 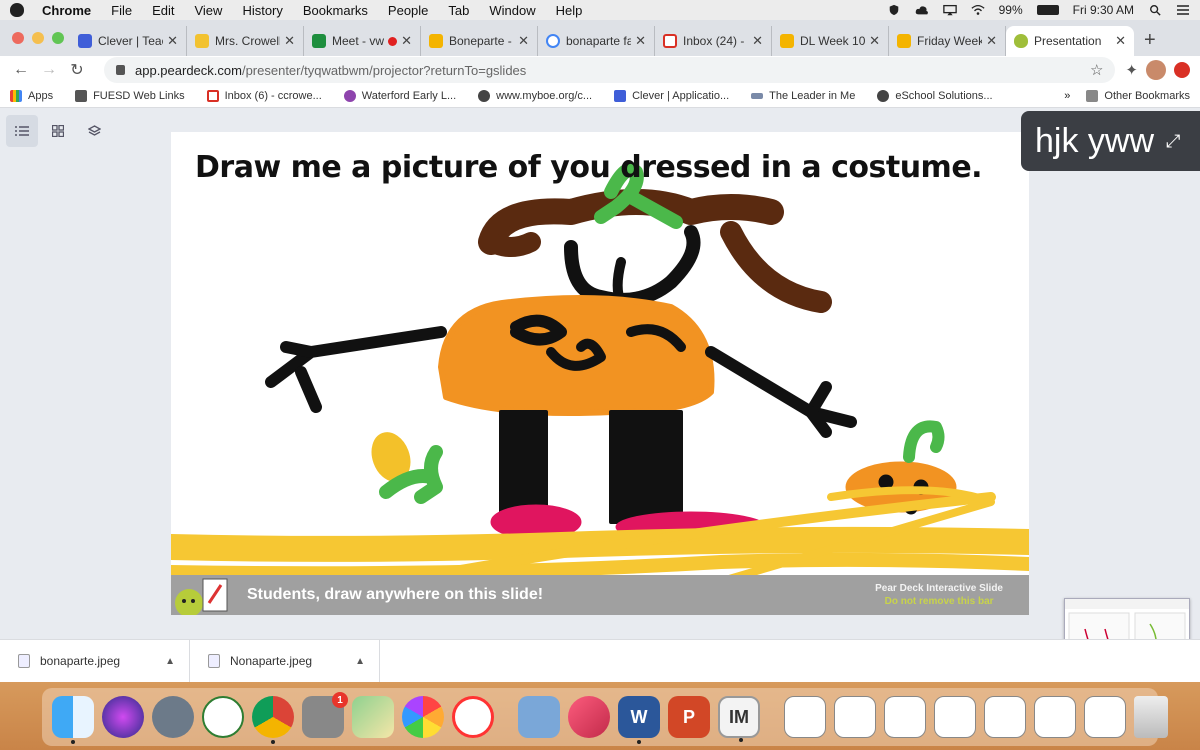 What do you see at coordinates (95, 661) in the screenshot?
I see `download-item: bonaparte.jpeg ▲` at bounding box center [95, 661].